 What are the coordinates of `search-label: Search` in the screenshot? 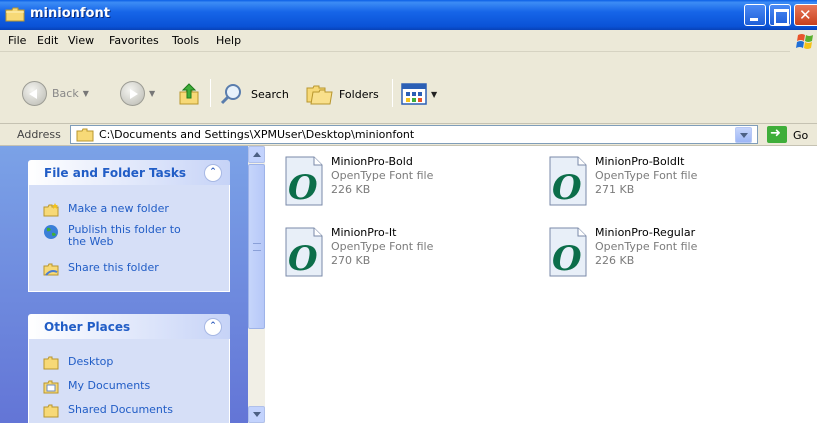 It's located at (270, 94).